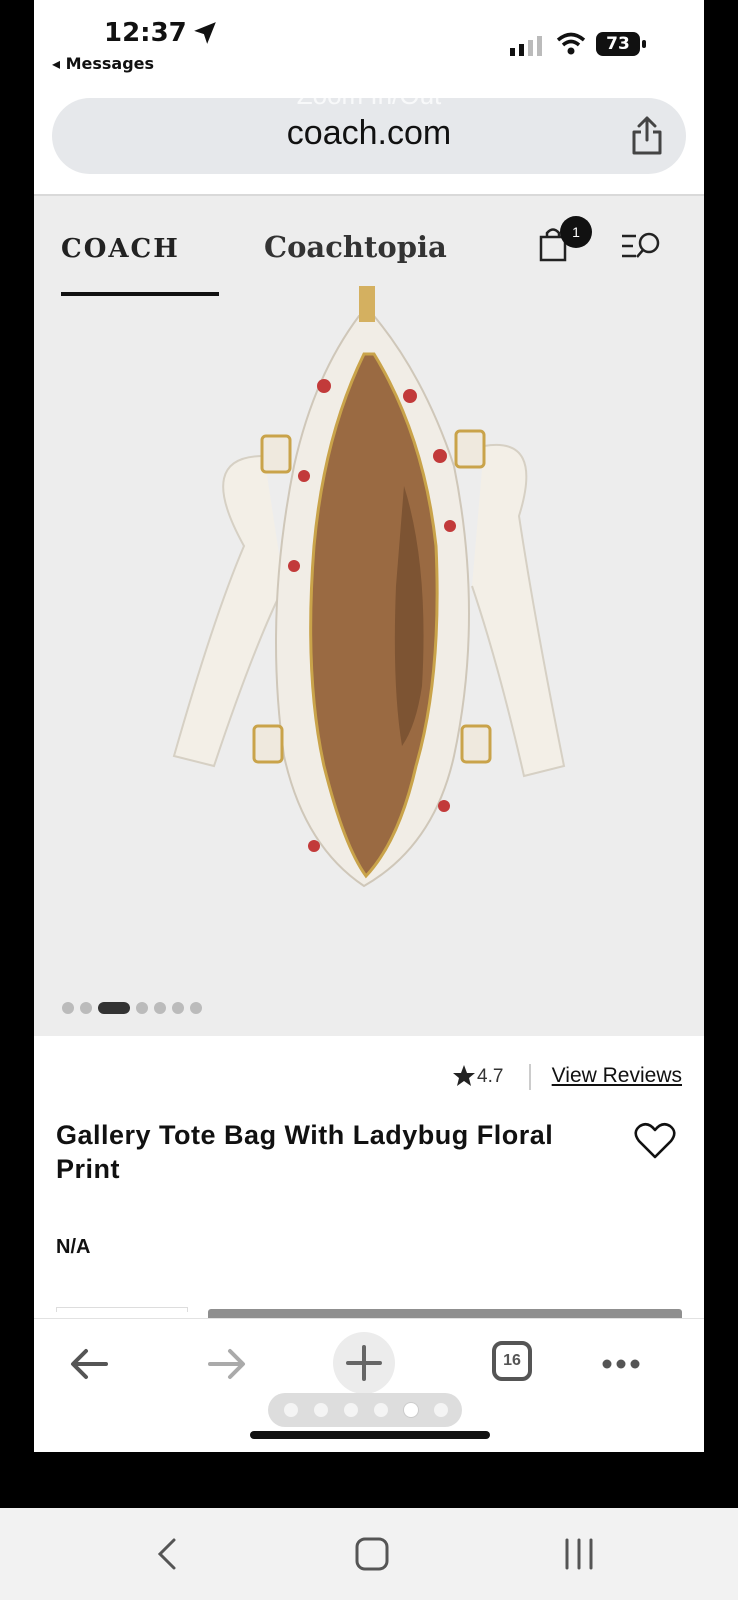 Image resolution: width=738 pixels, height=1600 pixels. Describe the element at coordinates (89, 1364) in the screenshot. I see `back-arrow-icon` at that location.